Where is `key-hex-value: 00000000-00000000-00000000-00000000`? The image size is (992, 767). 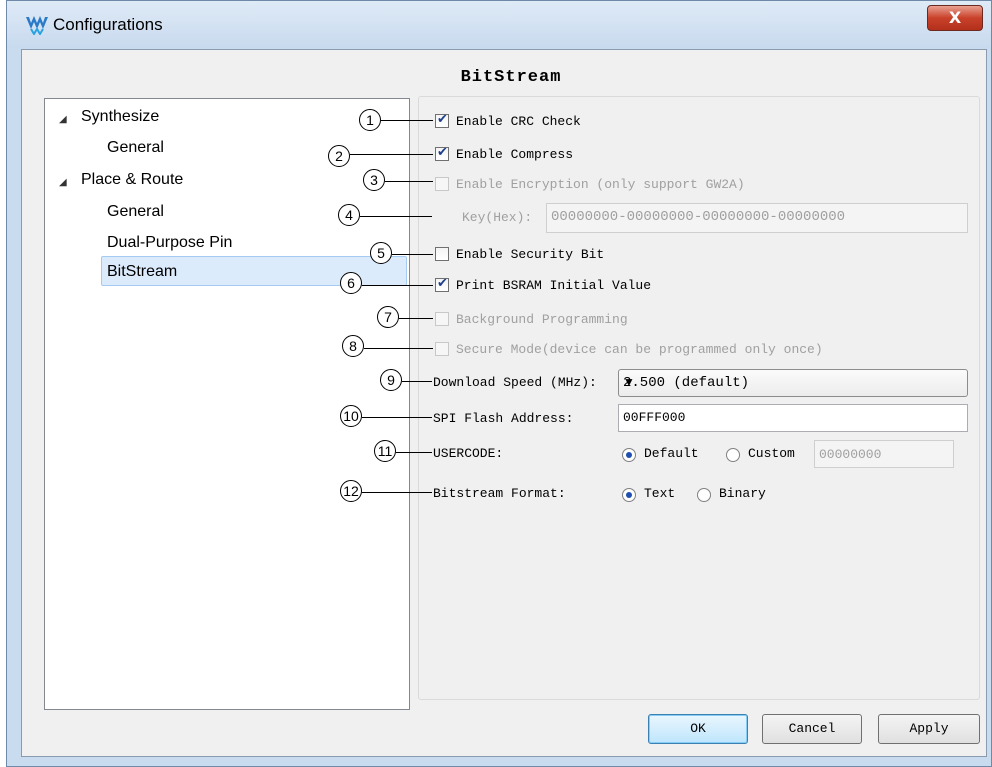 key-hex-value: 00000000-00000000-00000000-00000000 is located at coordinates (698, 217).